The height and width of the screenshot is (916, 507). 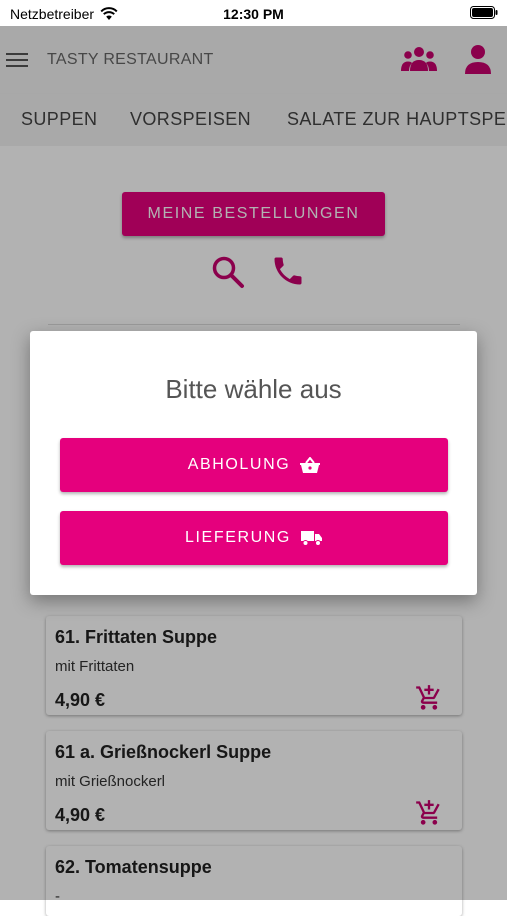 I want to click on delivery-label: LIEFERUNG, so click(x=238, y=537).